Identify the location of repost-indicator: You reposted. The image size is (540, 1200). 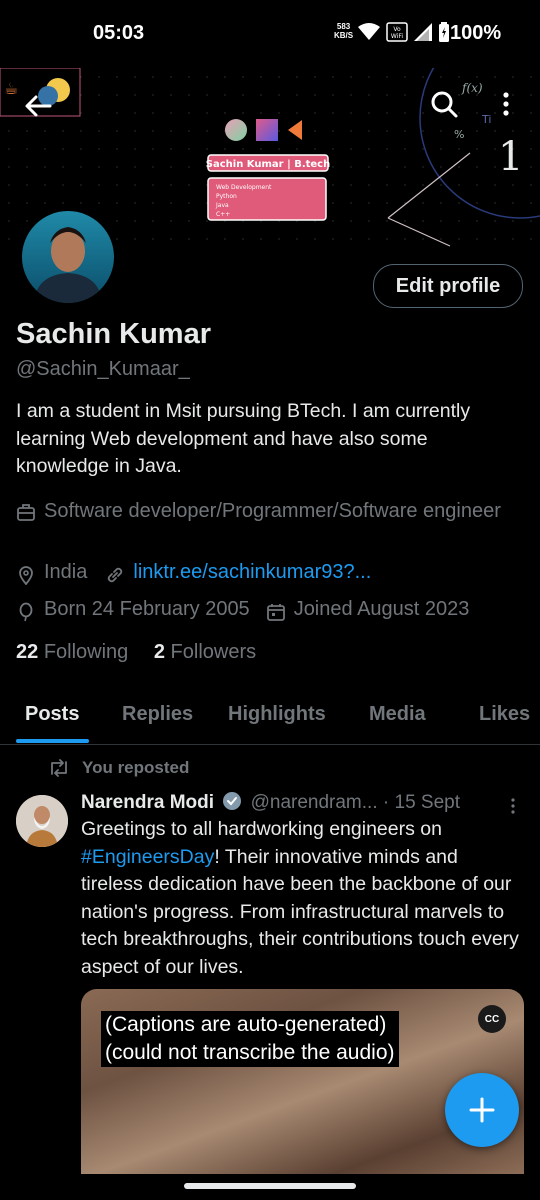
(118, 768).